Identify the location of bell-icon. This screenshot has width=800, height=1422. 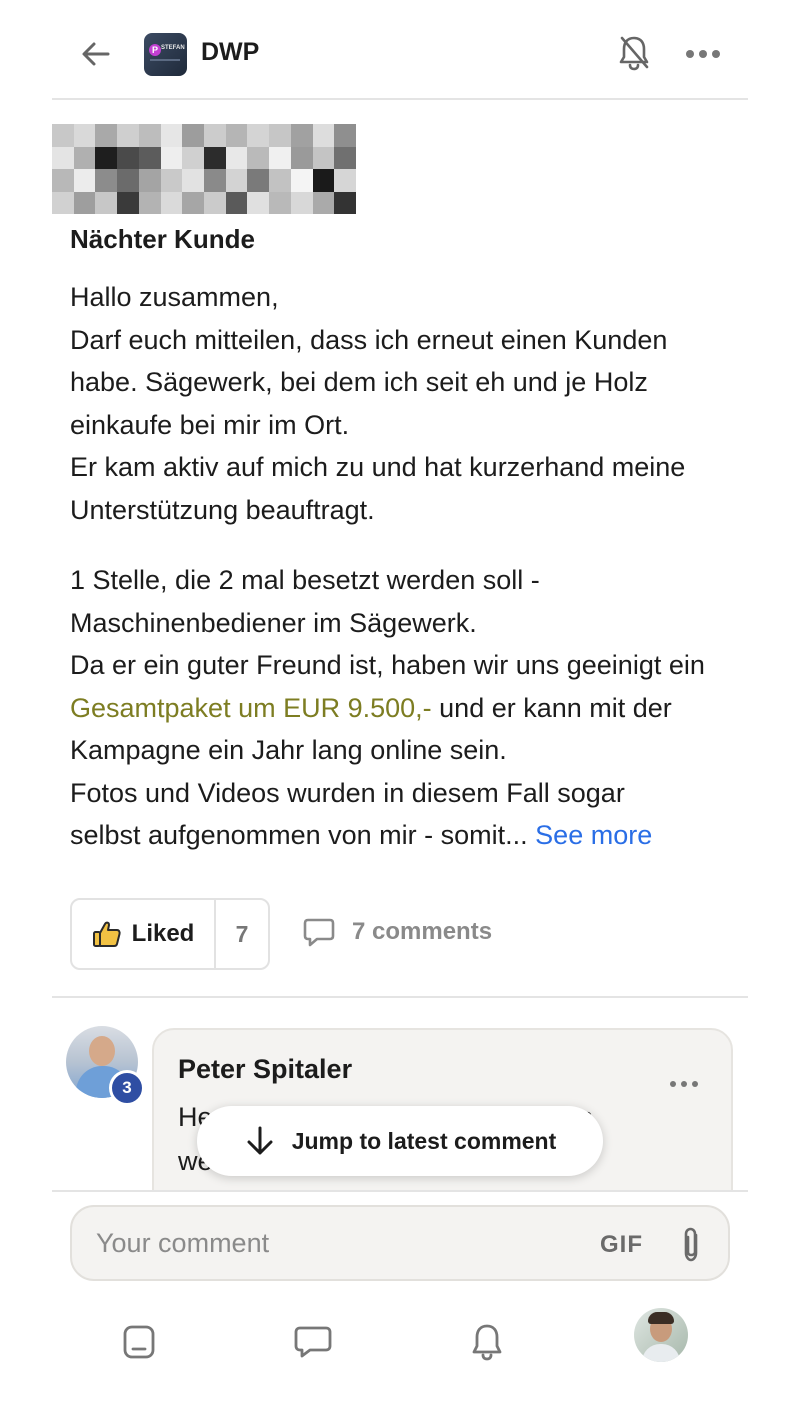
(487, 1342).